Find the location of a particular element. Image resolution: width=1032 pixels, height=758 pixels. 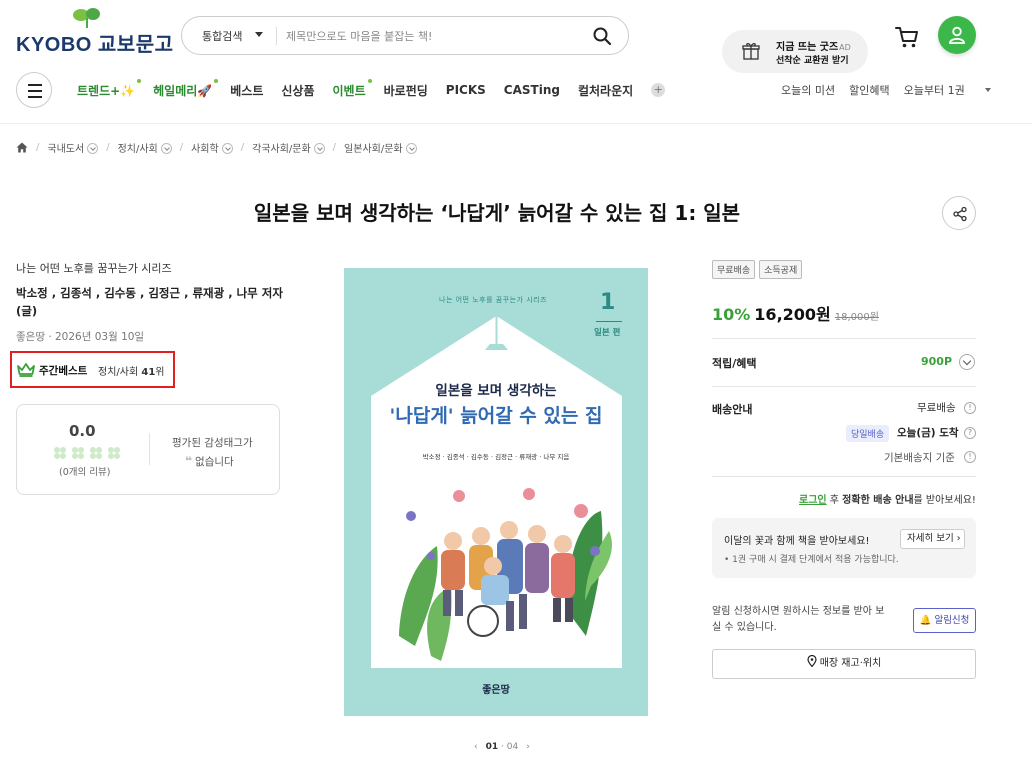

user-account-button is located at coordinates (957, 35).